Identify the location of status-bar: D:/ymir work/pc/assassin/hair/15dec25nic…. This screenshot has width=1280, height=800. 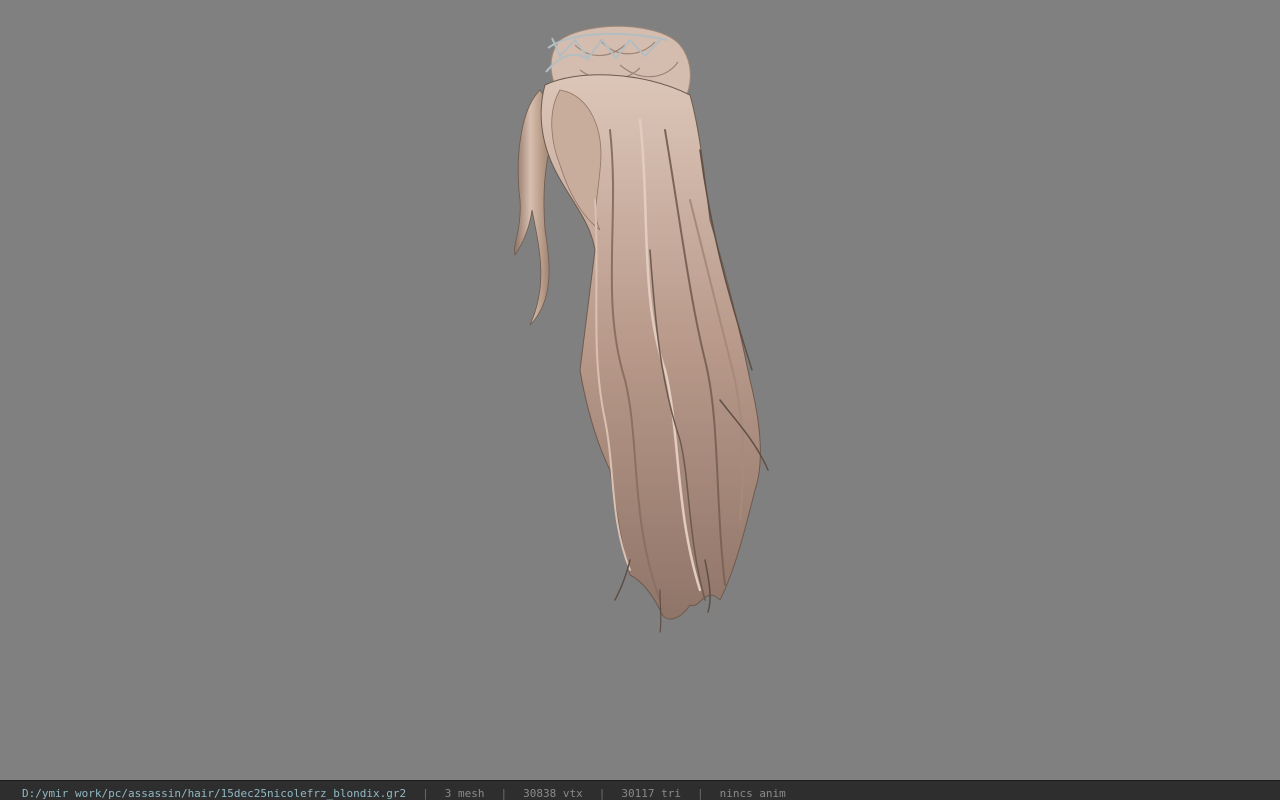
(640, 790).